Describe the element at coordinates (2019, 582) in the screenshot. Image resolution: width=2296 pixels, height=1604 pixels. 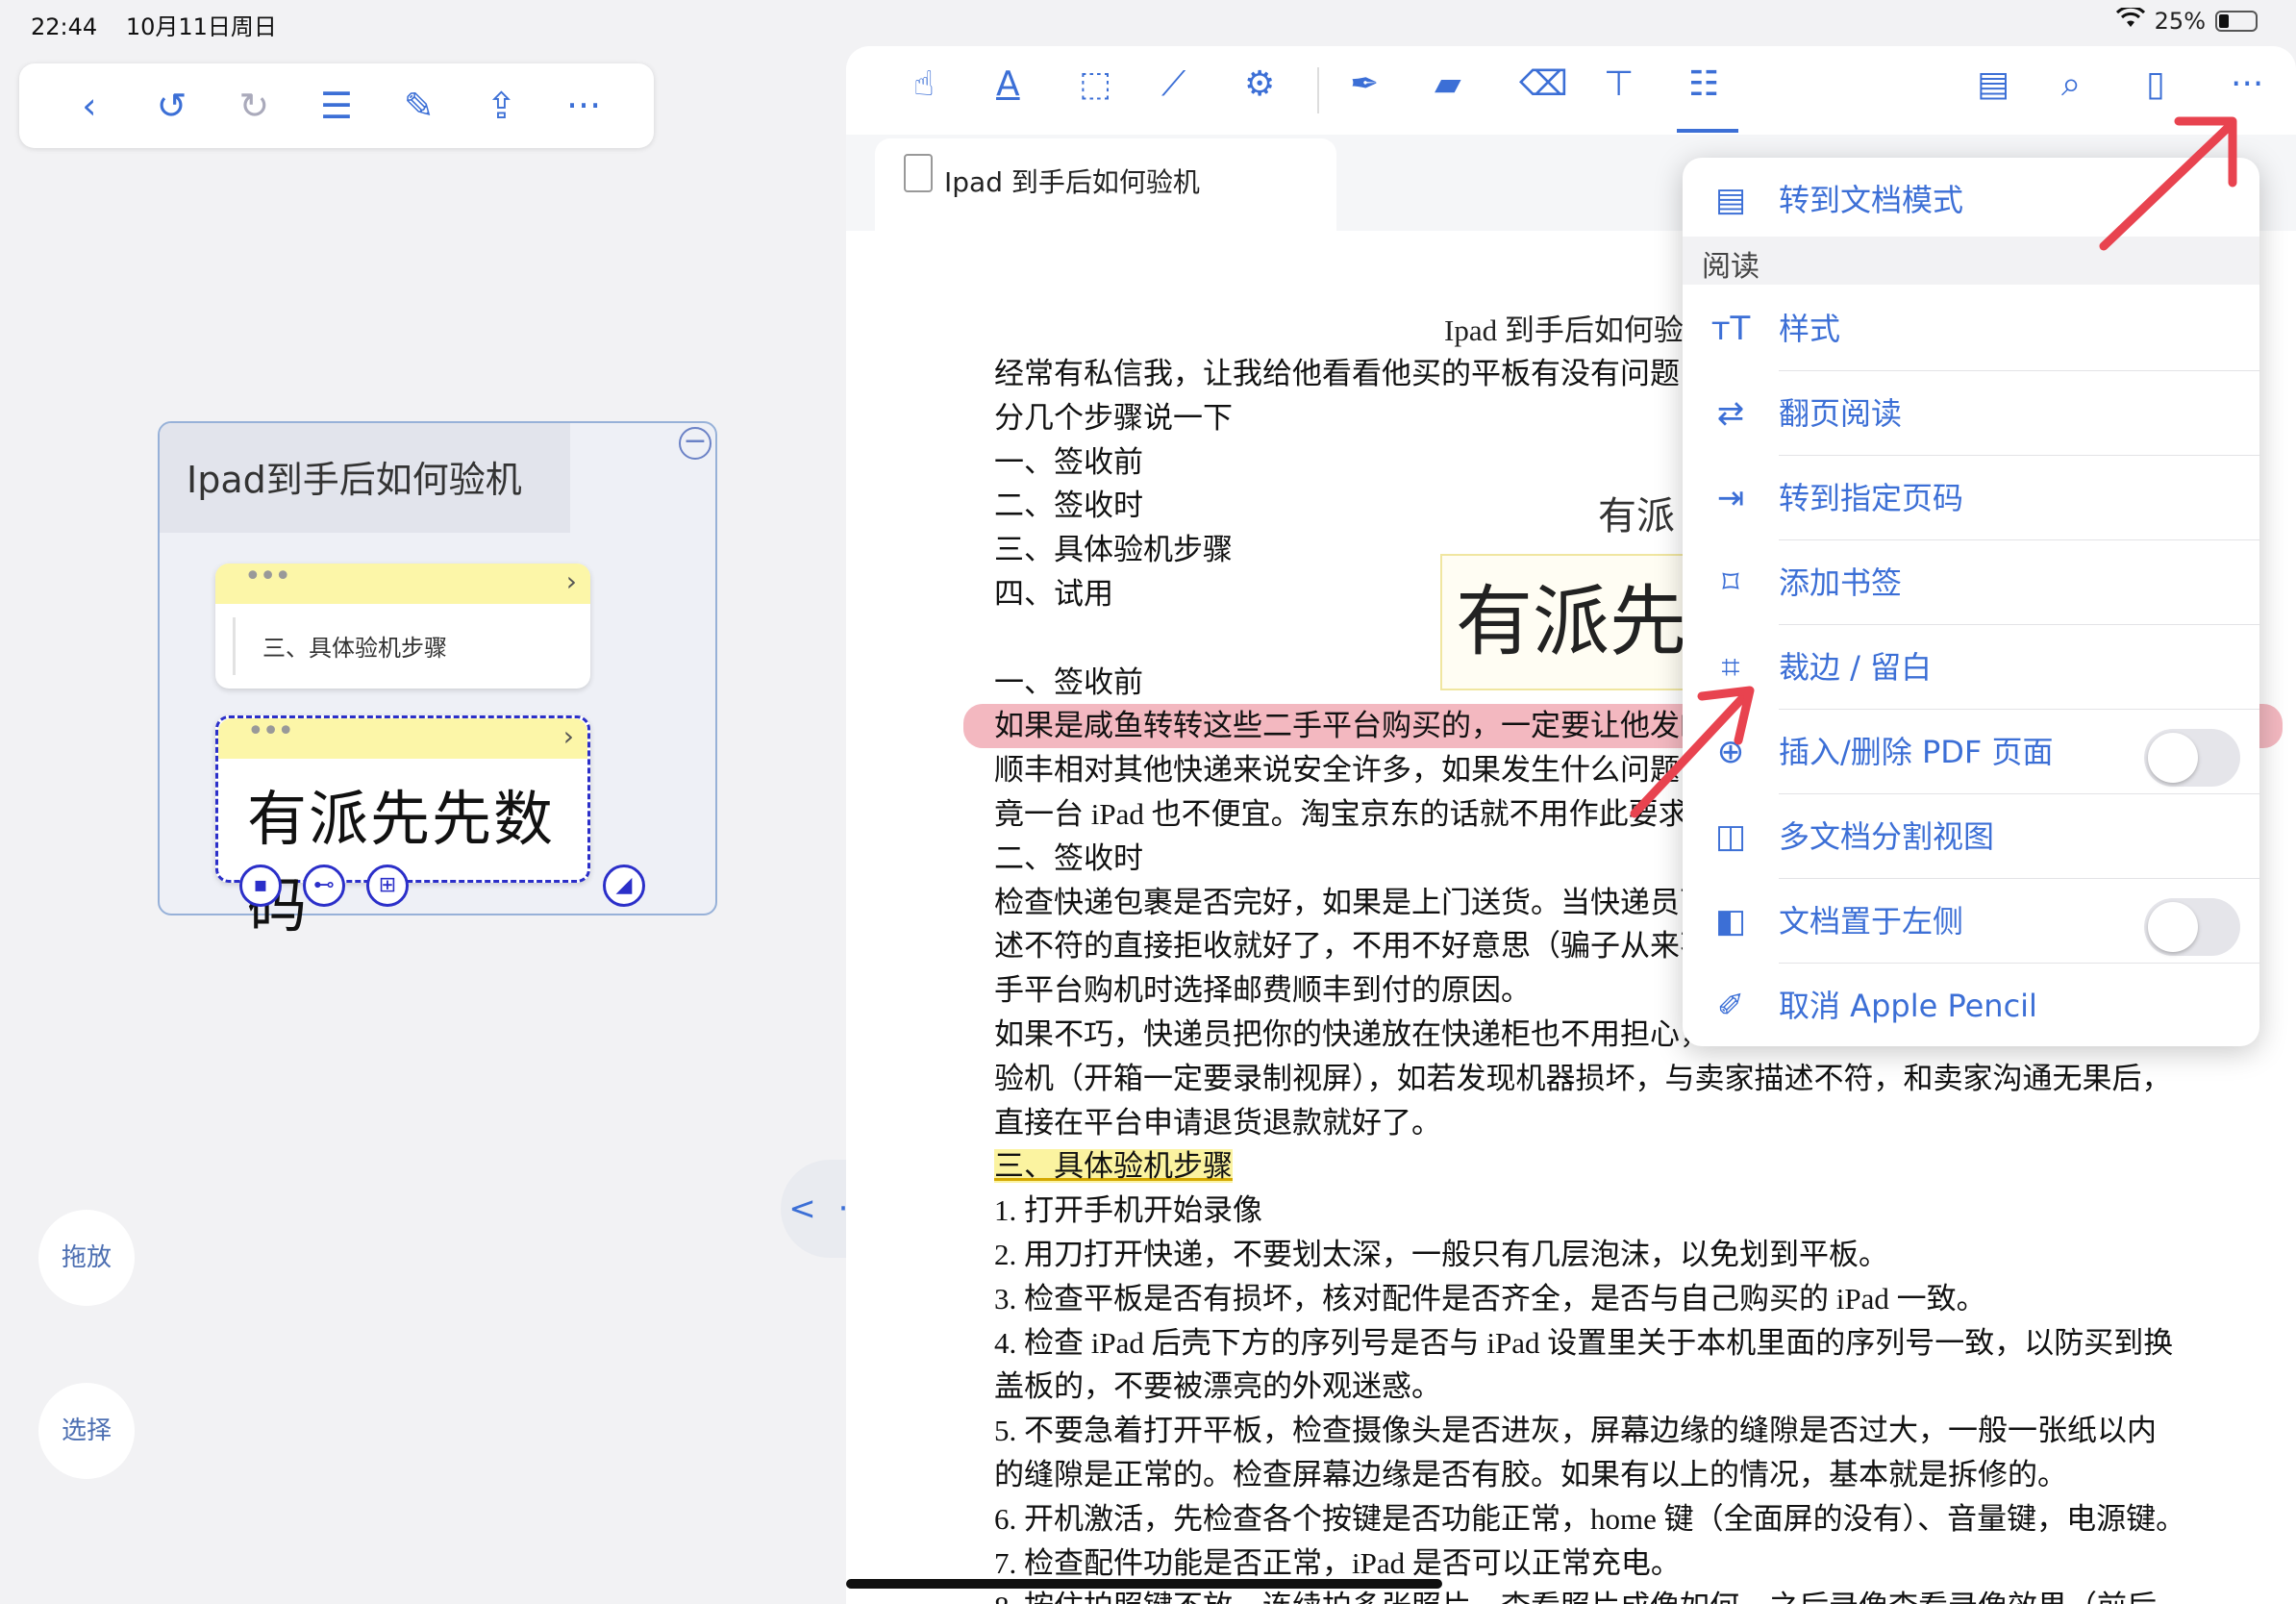
I see `menu-item-label: 添加书签` at that location.